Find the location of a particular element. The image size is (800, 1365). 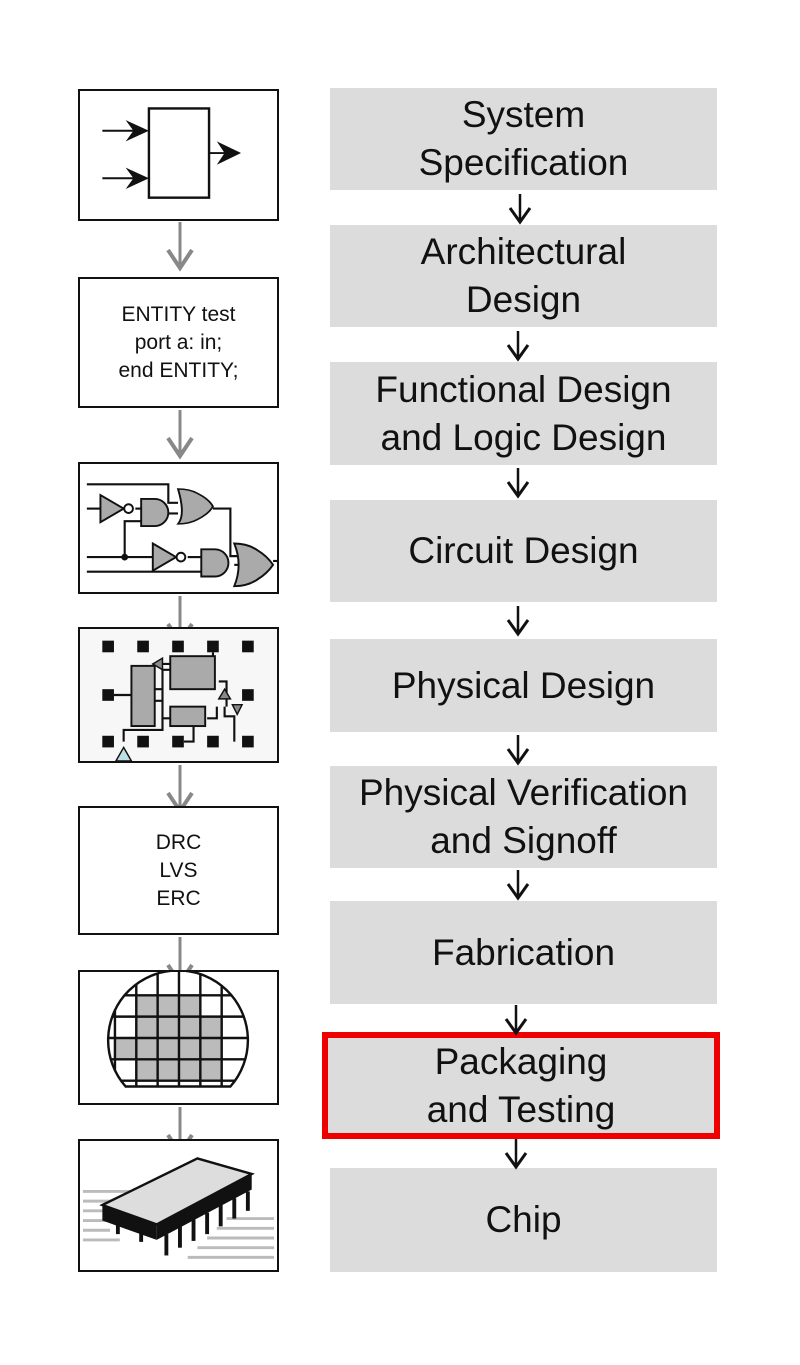

verification-icon: DRC LVS ERC is located at coordinates (178, 871).